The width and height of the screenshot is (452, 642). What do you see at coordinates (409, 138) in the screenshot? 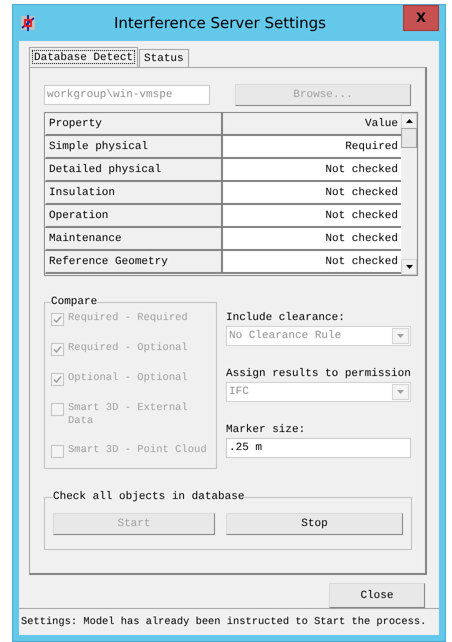
I see `scrollbar-thumb` at bounding box center [409, 138].